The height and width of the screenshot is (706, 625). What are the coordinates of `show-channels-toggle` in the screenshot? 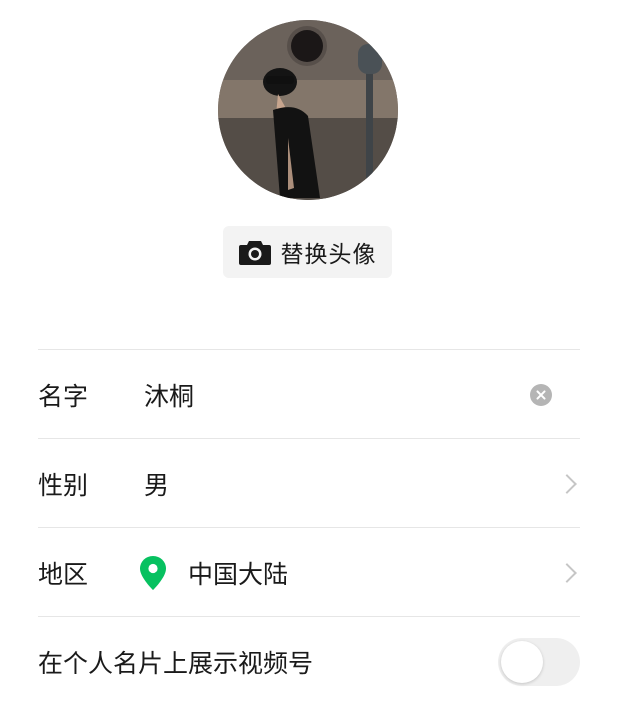 It's located at (539, 662).